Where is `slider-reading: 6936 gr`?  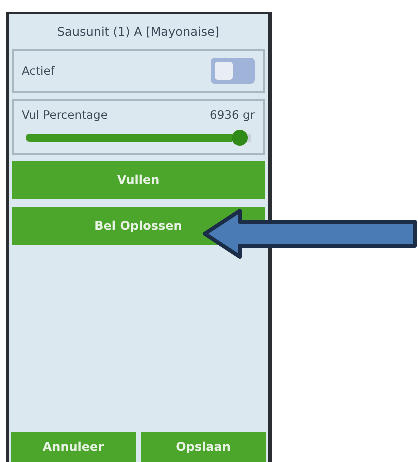 slider-reading: 6936 gr is located at coordinates (232, 115).